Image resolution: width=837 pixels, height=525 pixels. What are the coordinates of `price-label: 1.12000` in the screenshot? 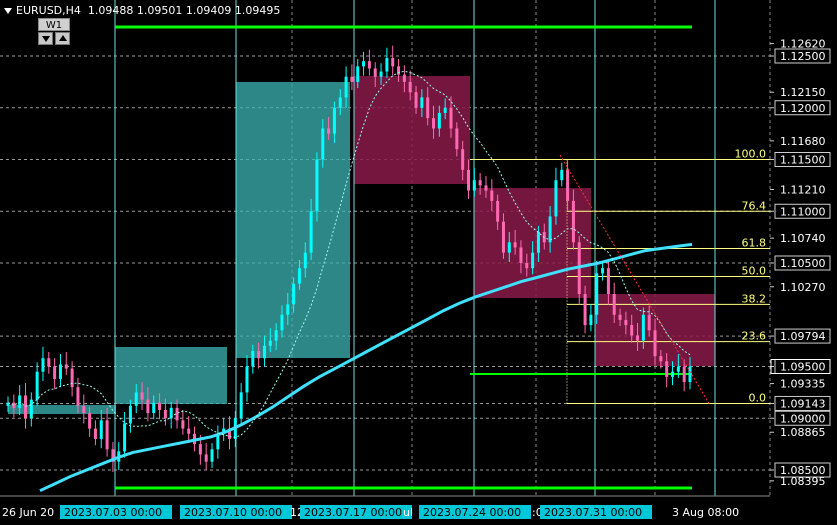 It's located at (803, 108).